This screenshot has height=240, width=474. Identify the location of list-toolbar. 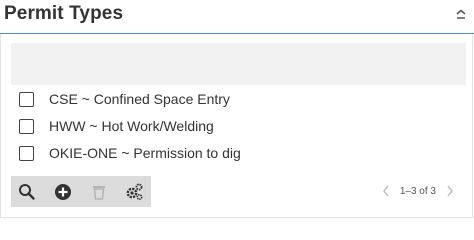
(81, 191).